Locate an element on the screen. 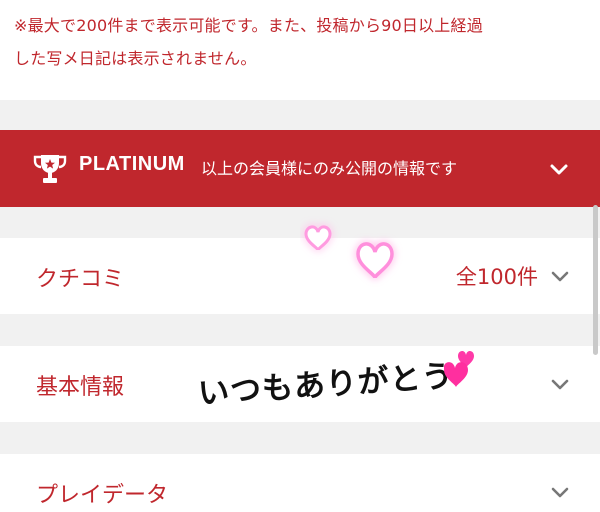  section-label: クチコミ is located at coordinates (80, 279).